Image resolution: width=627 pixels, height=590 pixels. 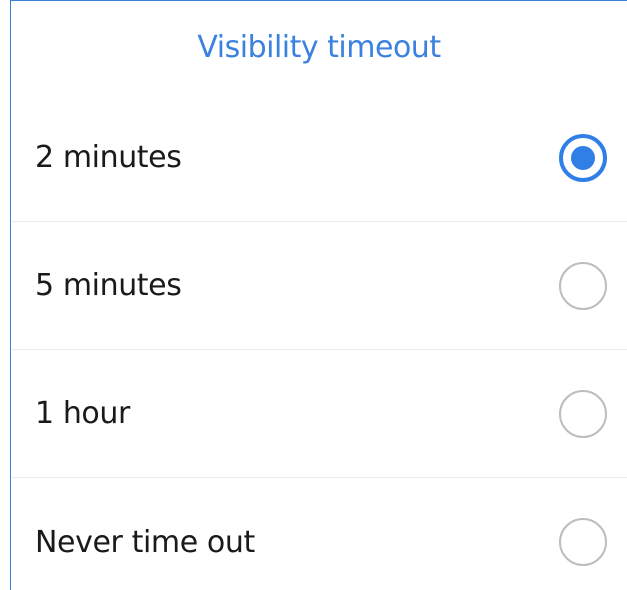 I want to click on dialog-title: Visibility timeout, so click(x=319, y=47).